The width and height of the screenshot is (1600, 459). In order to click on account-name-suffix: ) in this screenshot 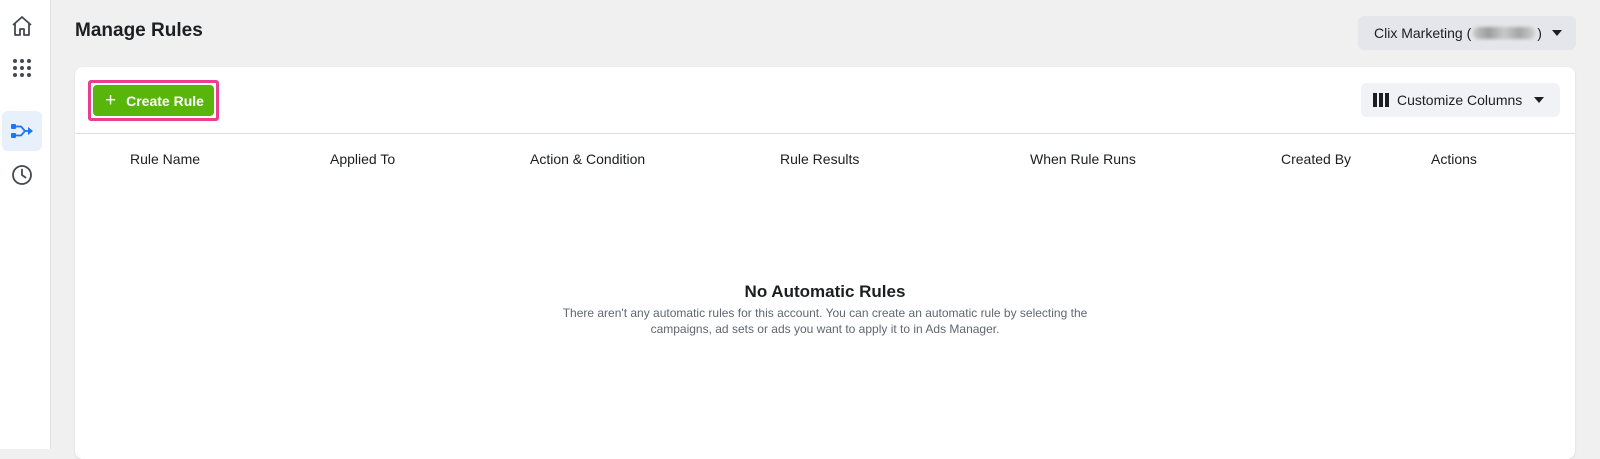, I will do `click(1539, 33)`.